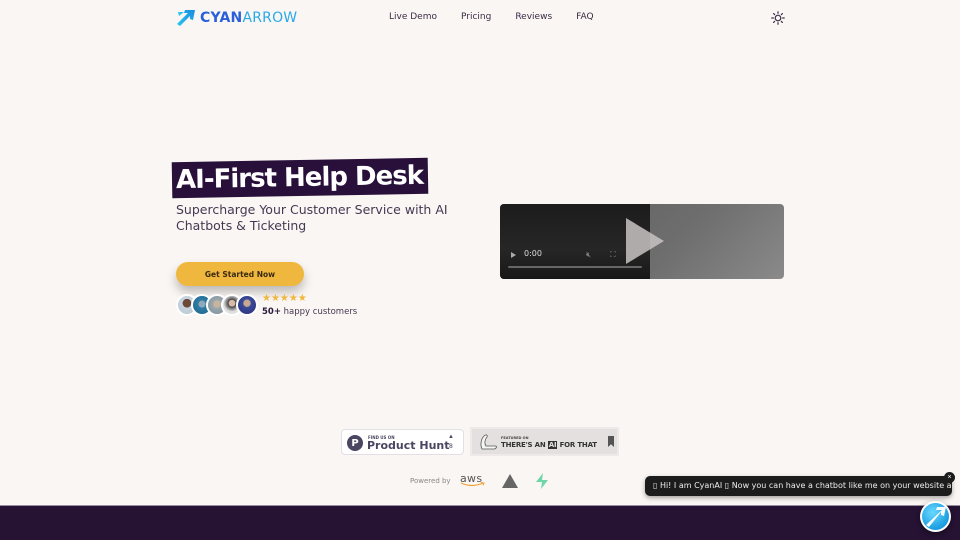 Image resolution: width=960 pixels, height=540 pixels. I want to click on nav-link-faq: FAQ, so click(584, 17).